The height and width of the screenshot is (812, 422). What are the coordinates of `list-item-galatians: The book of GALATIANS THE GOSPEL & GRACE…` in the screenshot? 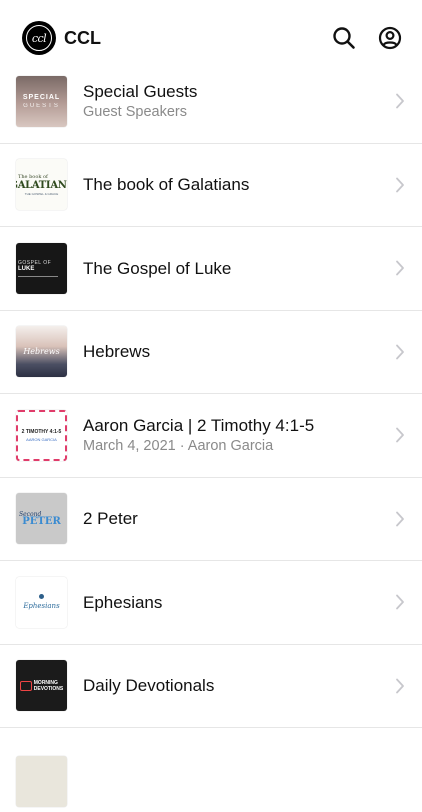 It's located at (211, 185).